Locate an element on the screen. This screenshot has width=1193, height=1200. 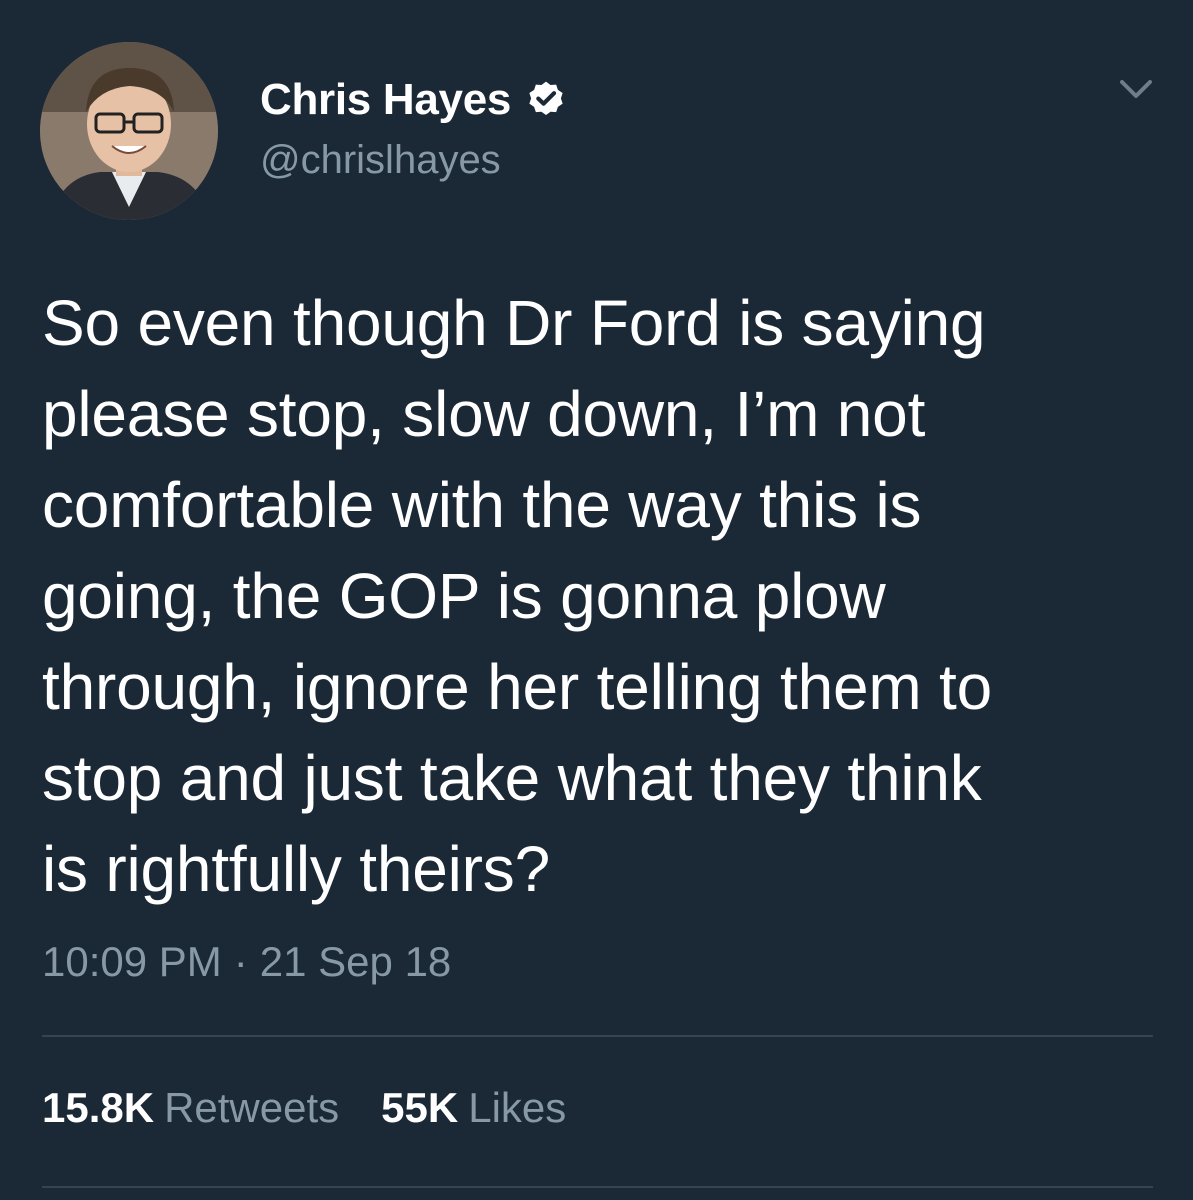
engagement-stats: 15.8K Retweets 55K Likes is located at coordinates (325, 1108).